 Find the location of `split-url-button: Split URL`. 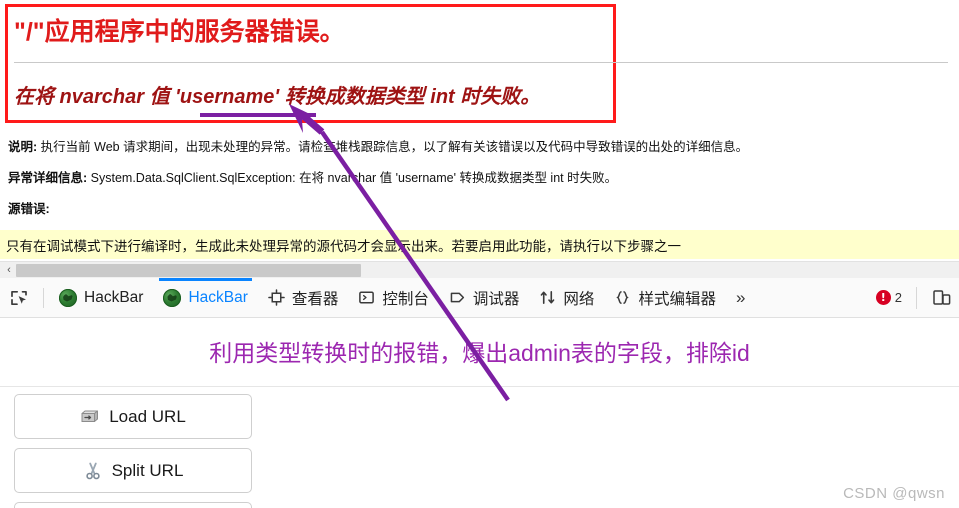

split-url-button: Split URL is located at coordinates (133, 470).